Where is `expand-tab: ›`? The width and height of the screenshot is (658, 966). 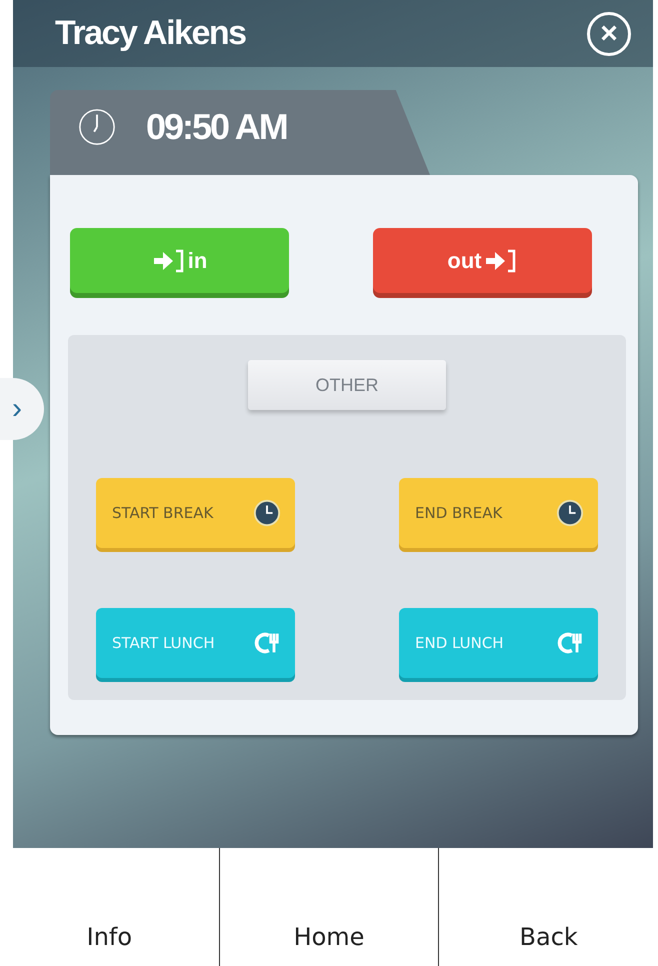
expand-tab: › is located at coordinates (22, 409).